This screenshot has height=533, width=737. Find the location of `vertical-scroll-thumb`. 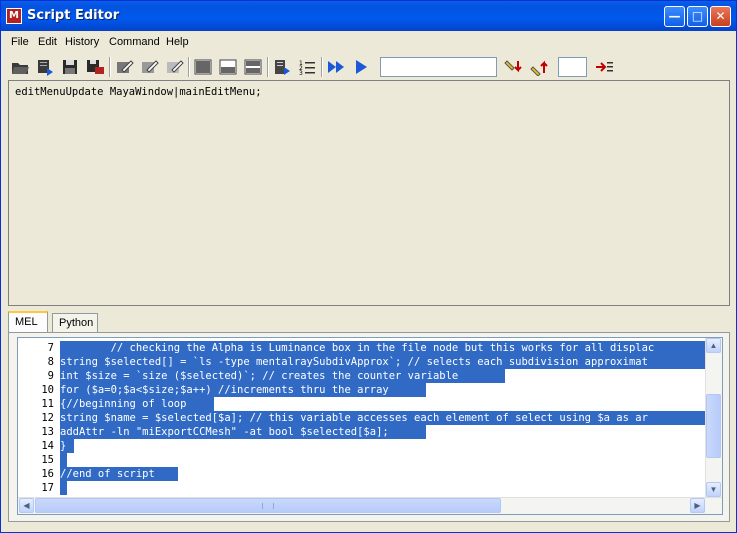

vertical-scroll-thumb is located at coordinates (713, 426).